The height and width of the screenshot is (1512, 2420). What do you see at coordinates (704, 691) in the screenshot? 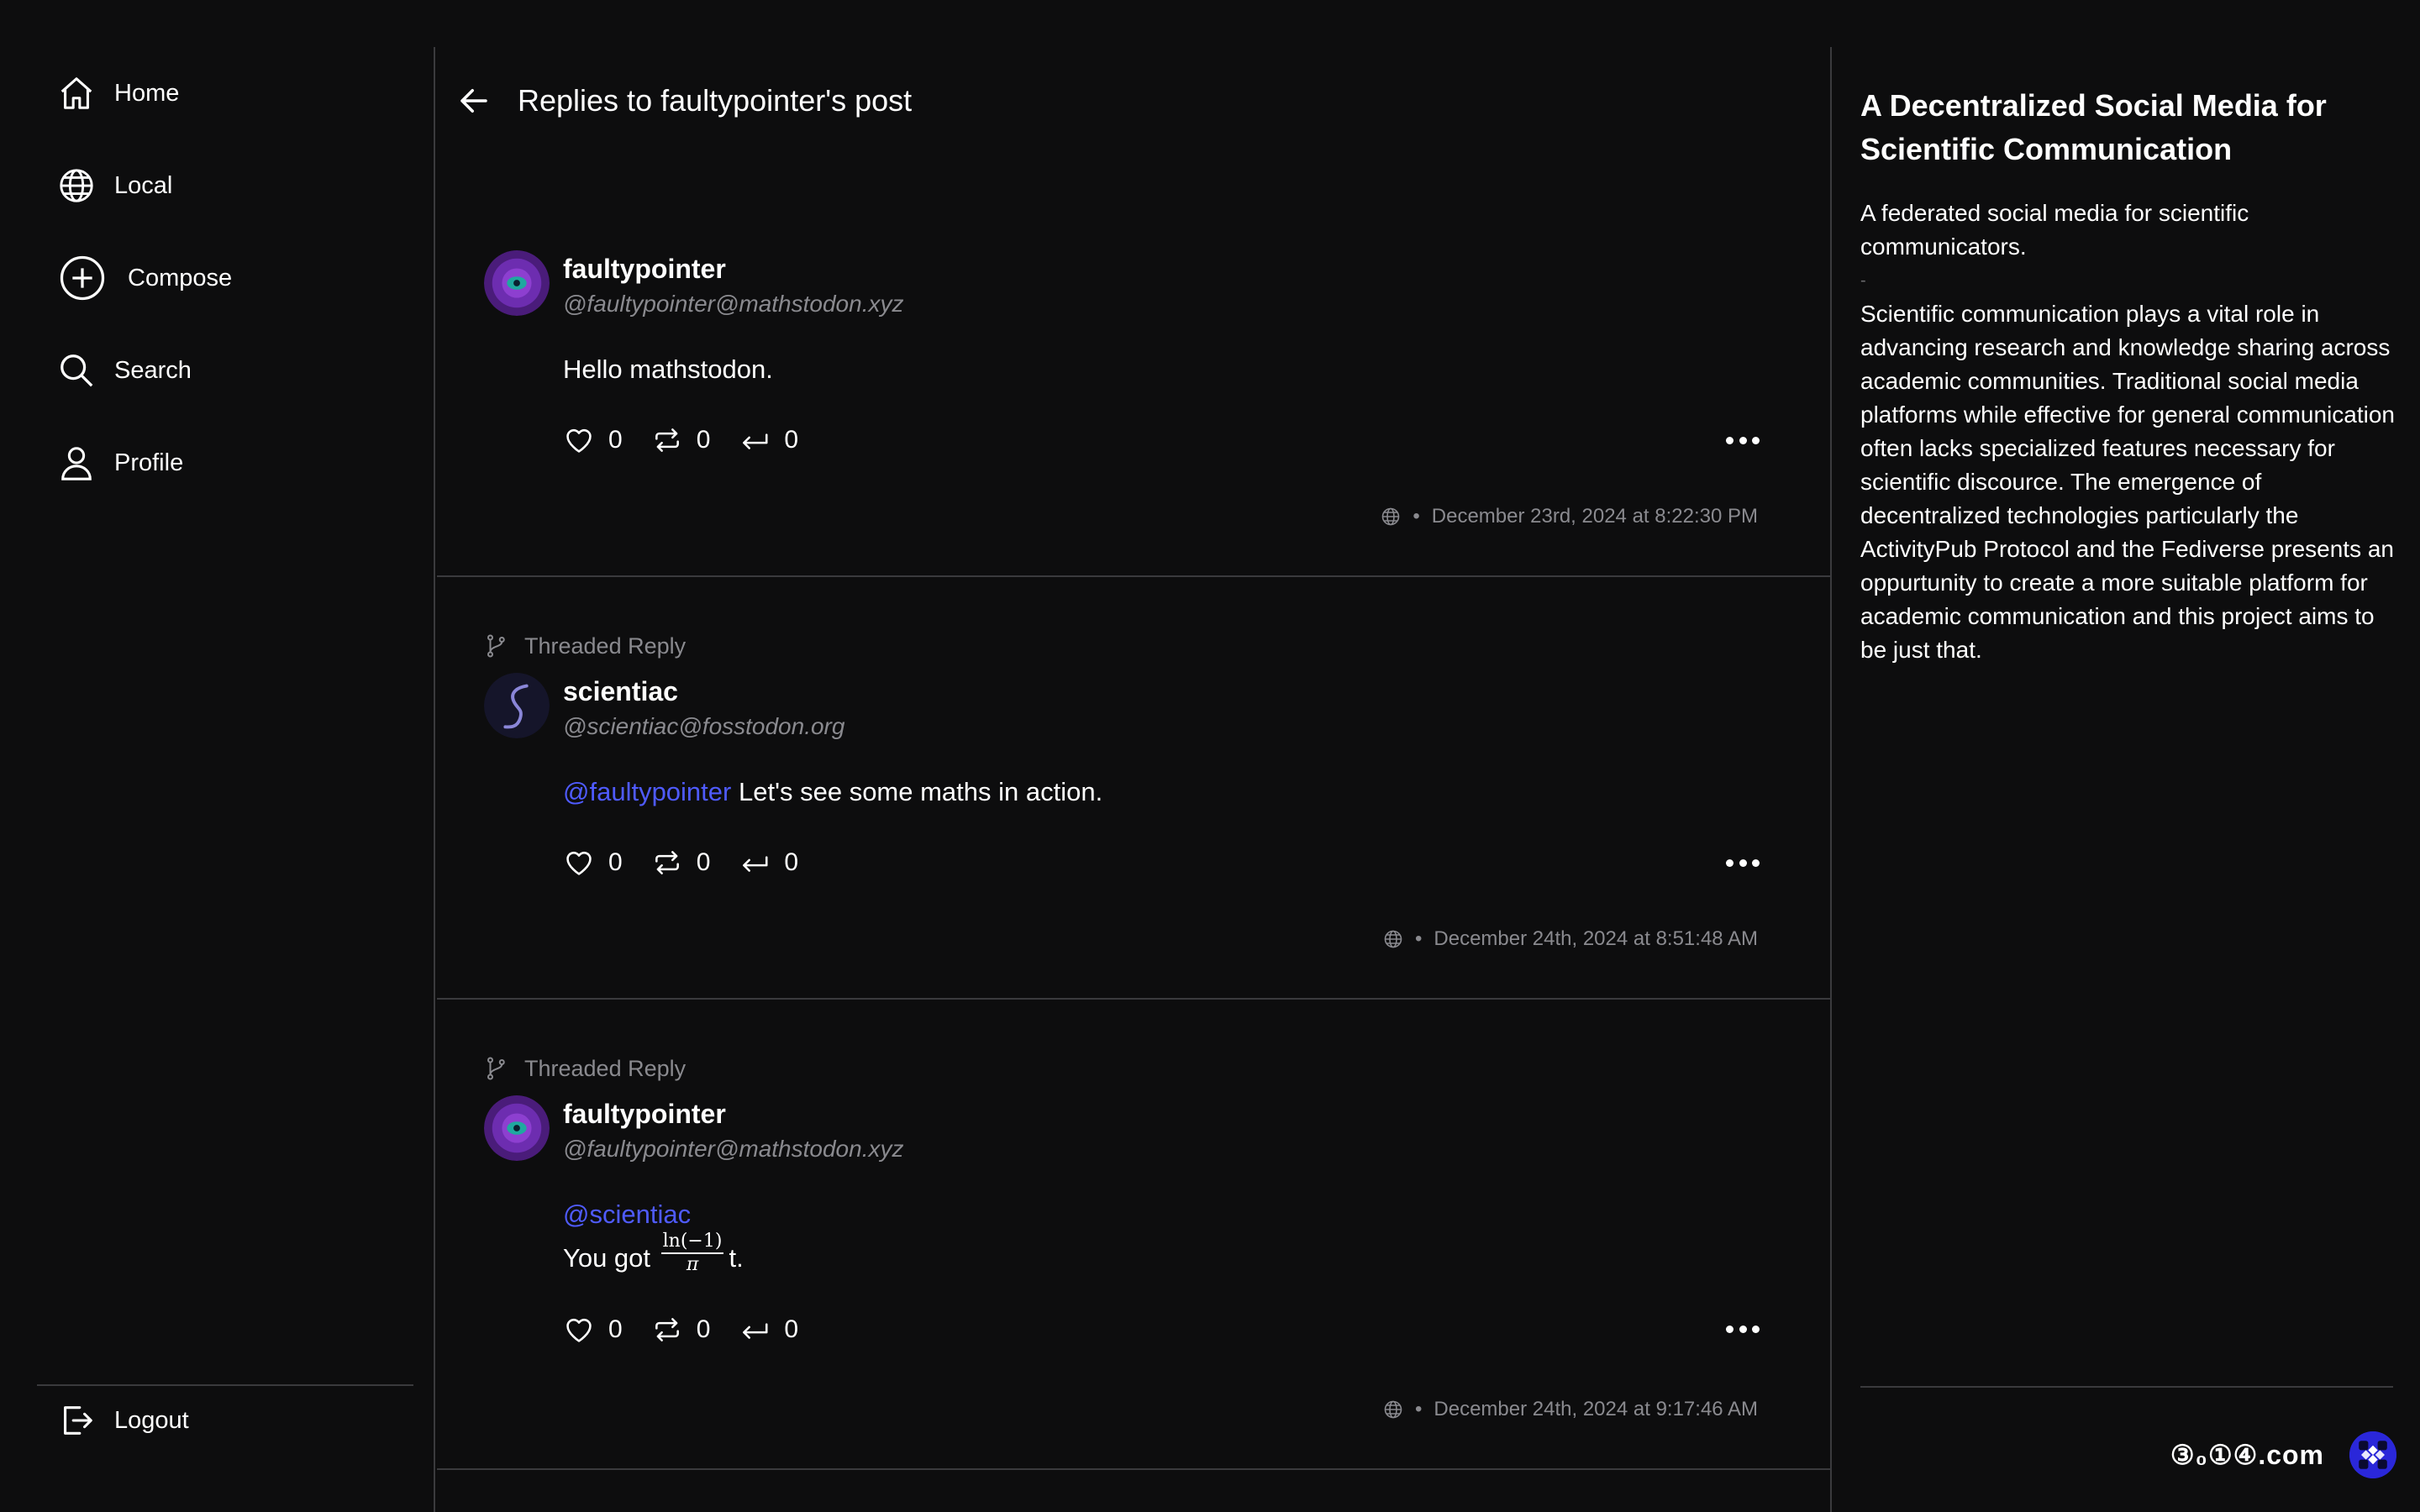
I see `display-name: scientiac` at bounding box center [704, 691].